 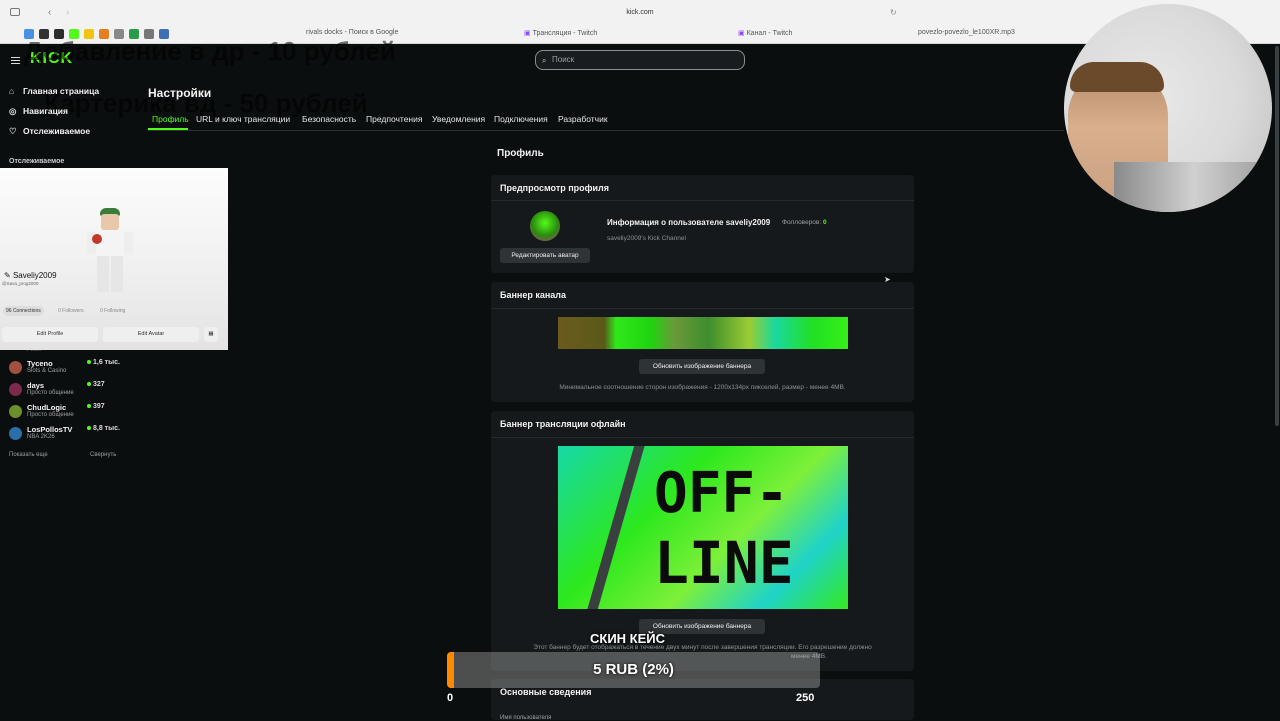 I want to click on scrollbar, so click(x=1277, y=236).